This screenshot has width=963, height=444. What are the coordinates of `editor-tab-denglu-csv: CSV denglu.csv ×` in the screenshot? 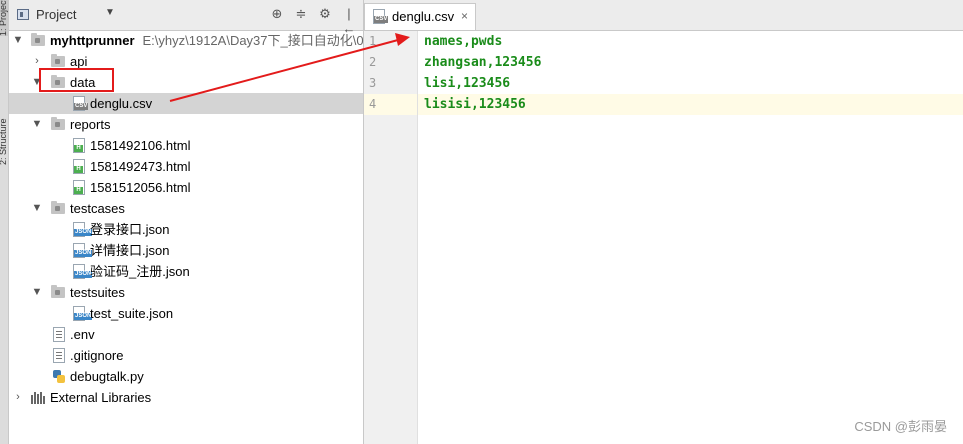 It's located at (420, 16).